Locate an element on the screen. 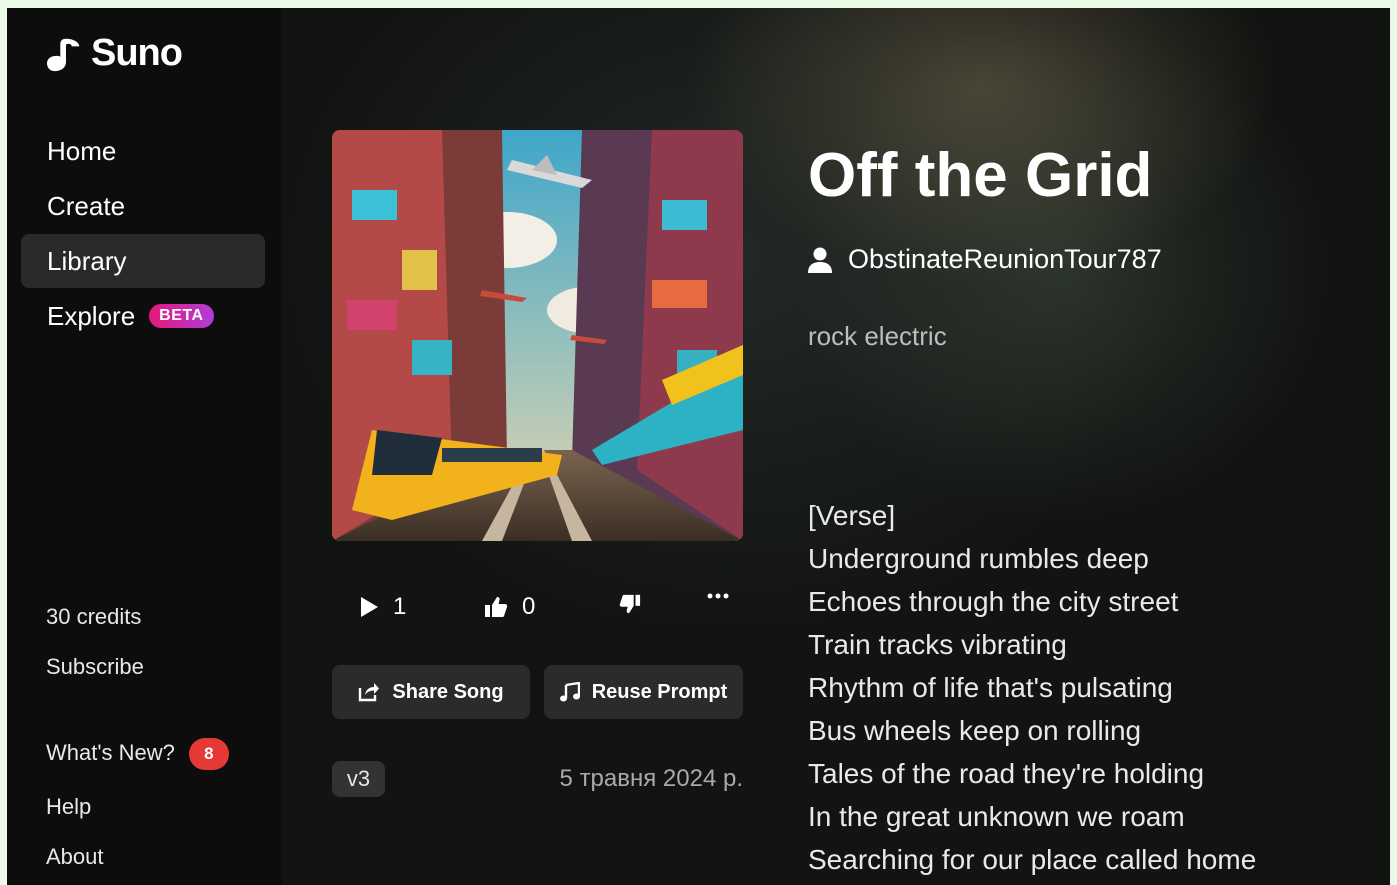 This screenshot has height=885, width=1397. cover-illustration is located at coordinates (537, 335).